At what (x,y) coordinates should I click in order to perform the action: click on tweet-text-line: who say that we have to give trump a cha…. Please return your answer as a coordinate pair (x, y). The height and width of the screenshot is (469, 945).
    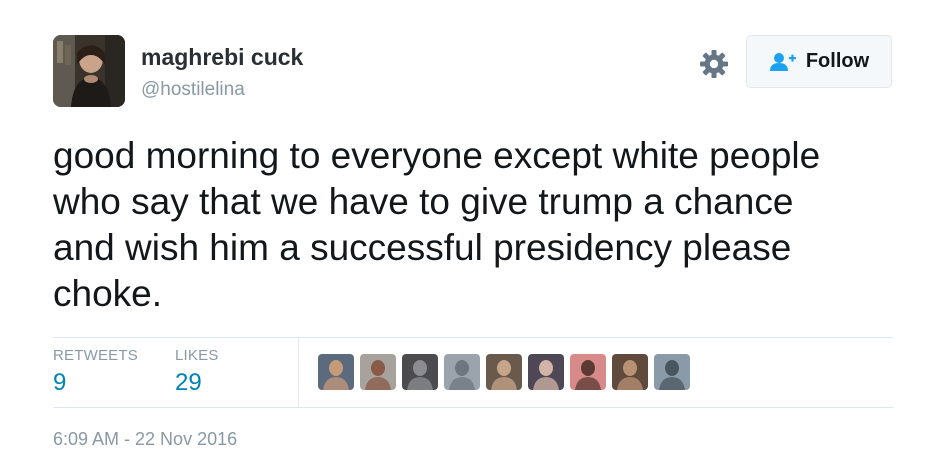
    Looking at the image, I should click on (423, 201).